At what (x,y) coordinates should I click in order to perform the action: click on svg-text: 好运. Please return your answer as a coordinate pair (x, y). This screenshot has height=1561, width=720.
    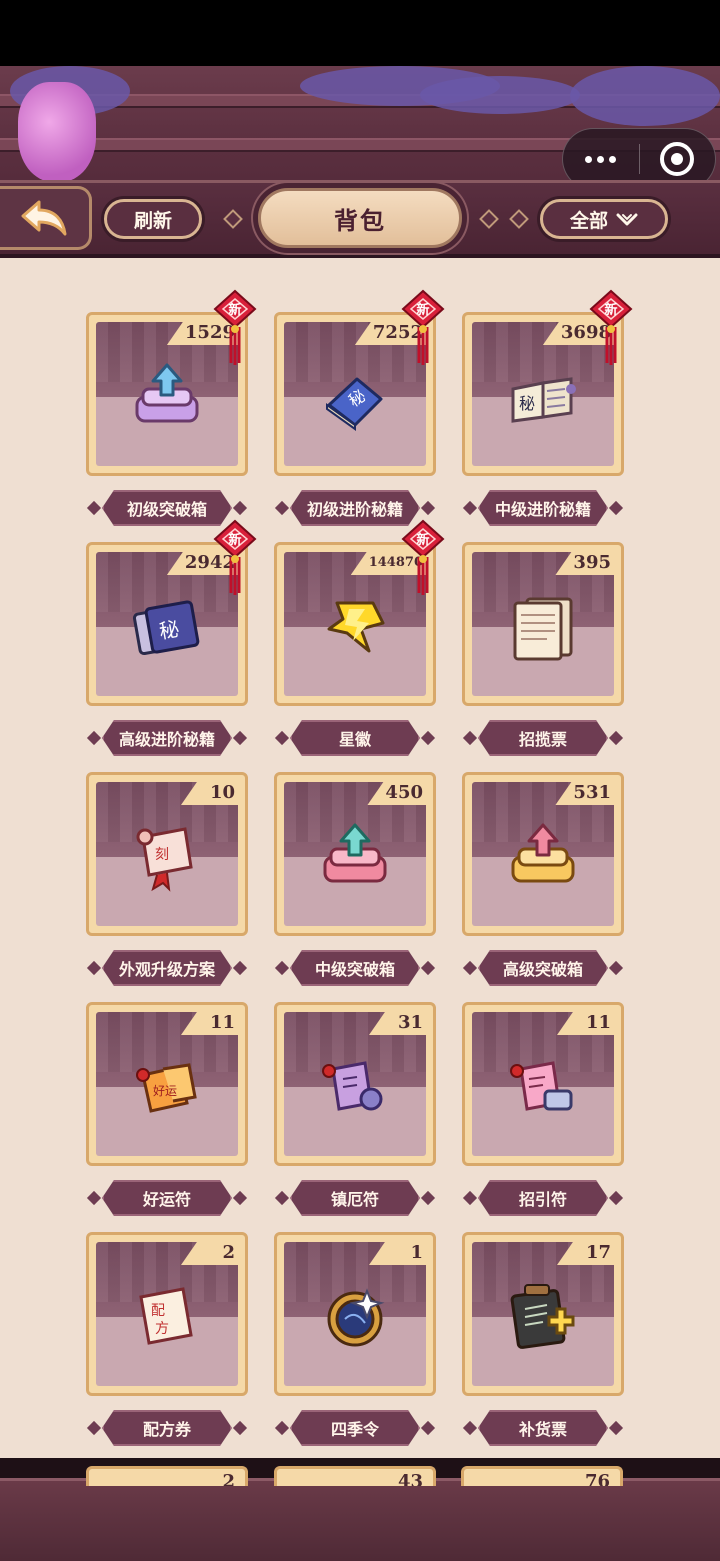
    Looking at the image, I should click on (165, 1091).